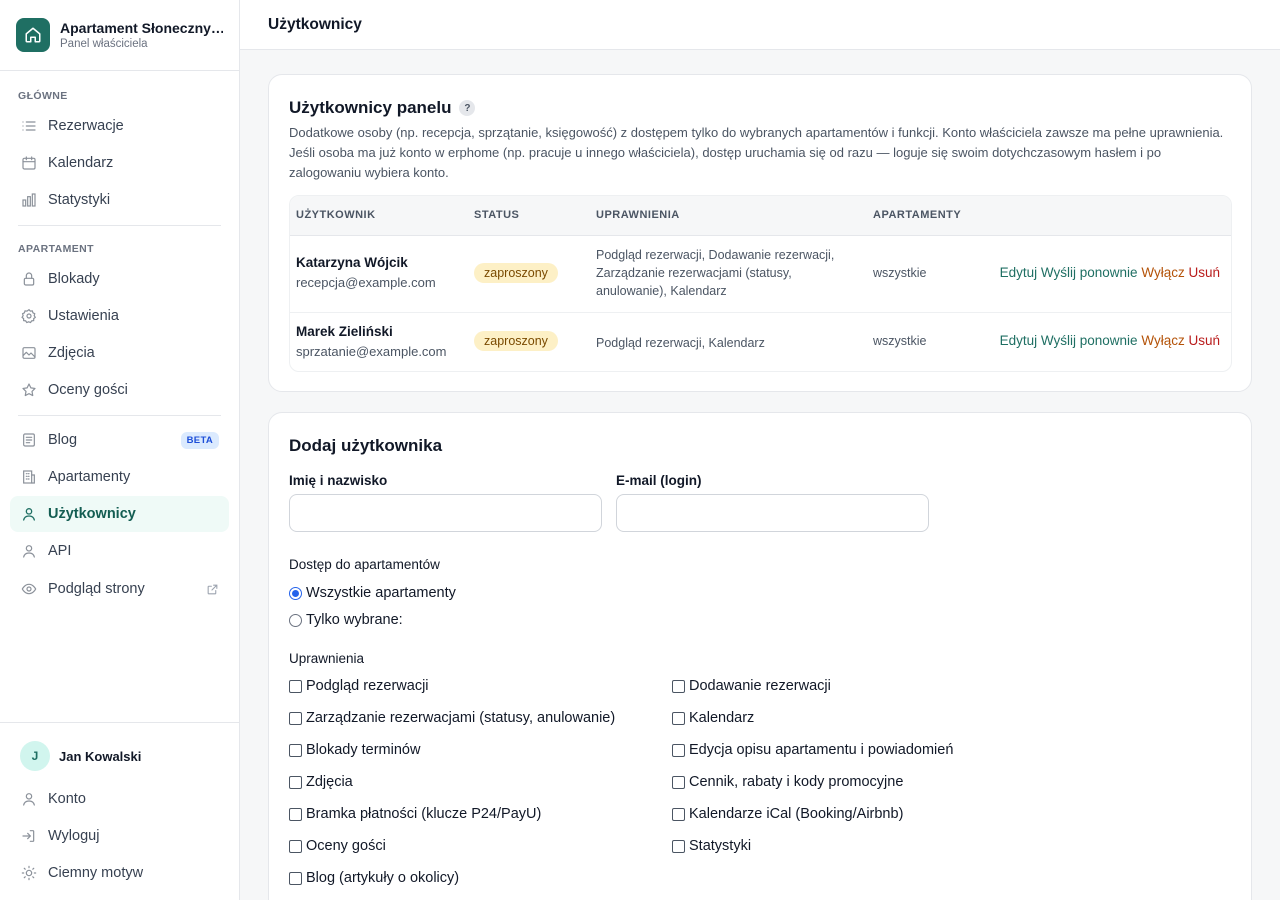  I want to click on sidebar-item-rezerwacje: Rezerwacje, so click(119, 126).